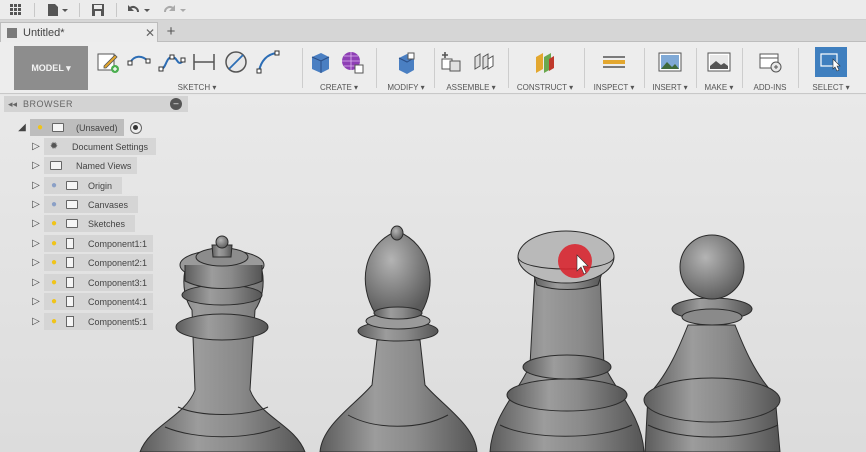 This screenshot has height=452, width=866. Describe the element at coordinates (719, 87) in the screenshot. I see `make-group-label: MAKE ▾` at that location.